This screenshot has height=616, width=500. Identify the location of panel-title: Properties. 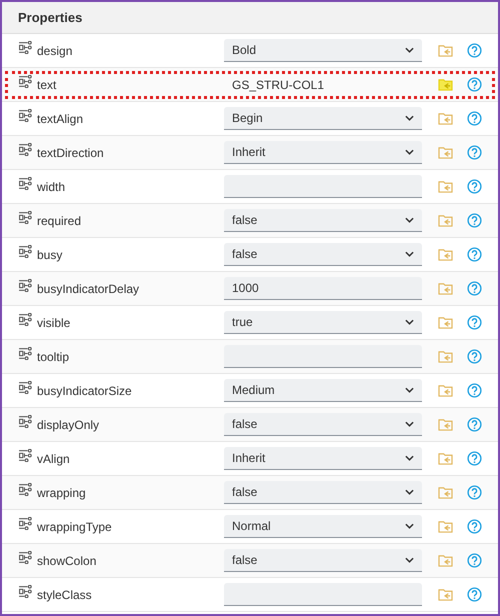
(50, 17).